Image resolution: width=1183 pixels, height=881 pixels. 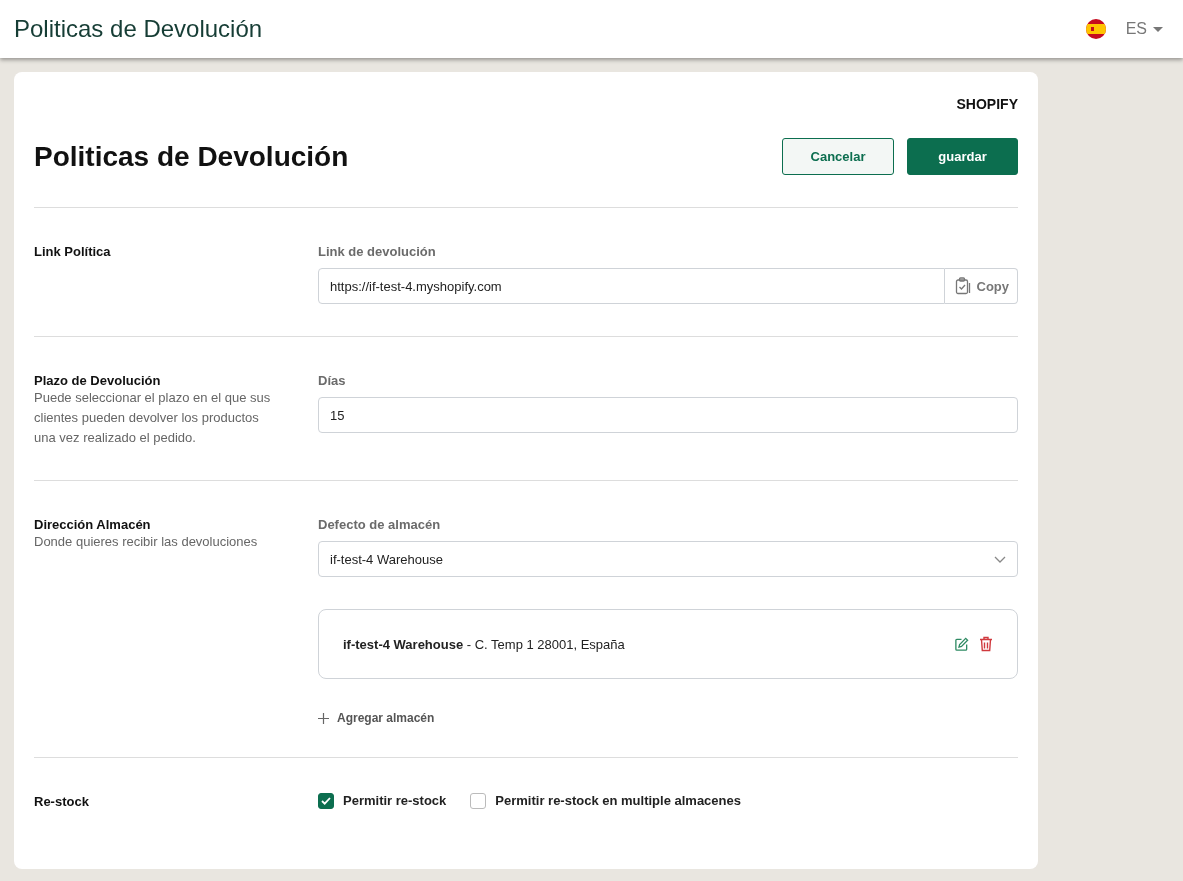 What do you see at coordinates (981, 286) in the screenshot?
I see `copy-button: Copy` at bounding box center [981, 286].